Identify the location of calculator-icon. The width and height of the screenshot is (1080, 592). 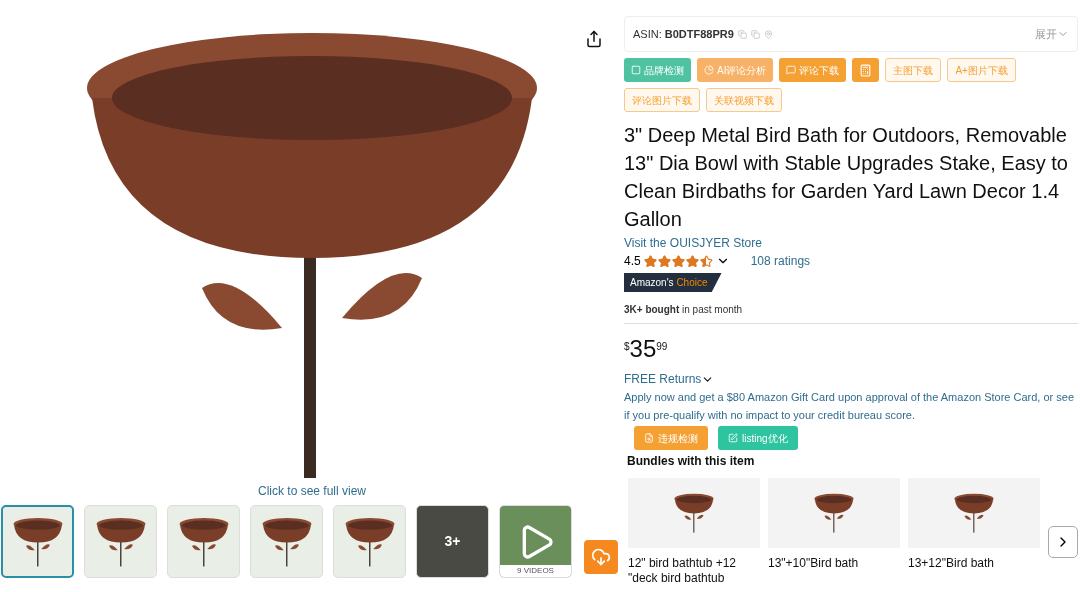
(866, 70).